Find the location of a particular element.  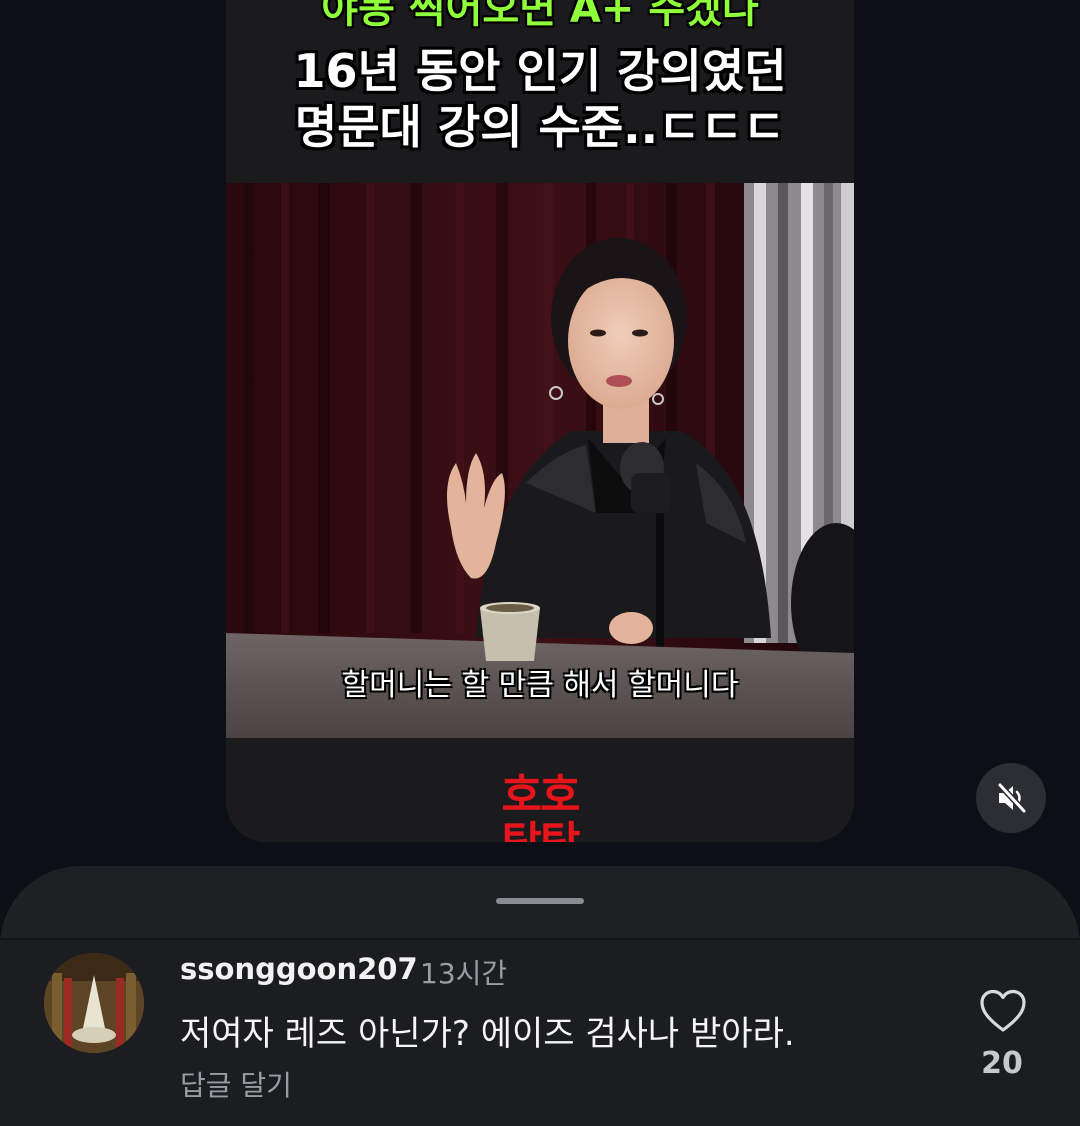

avatar-image is located at coordinates (94, 1003).